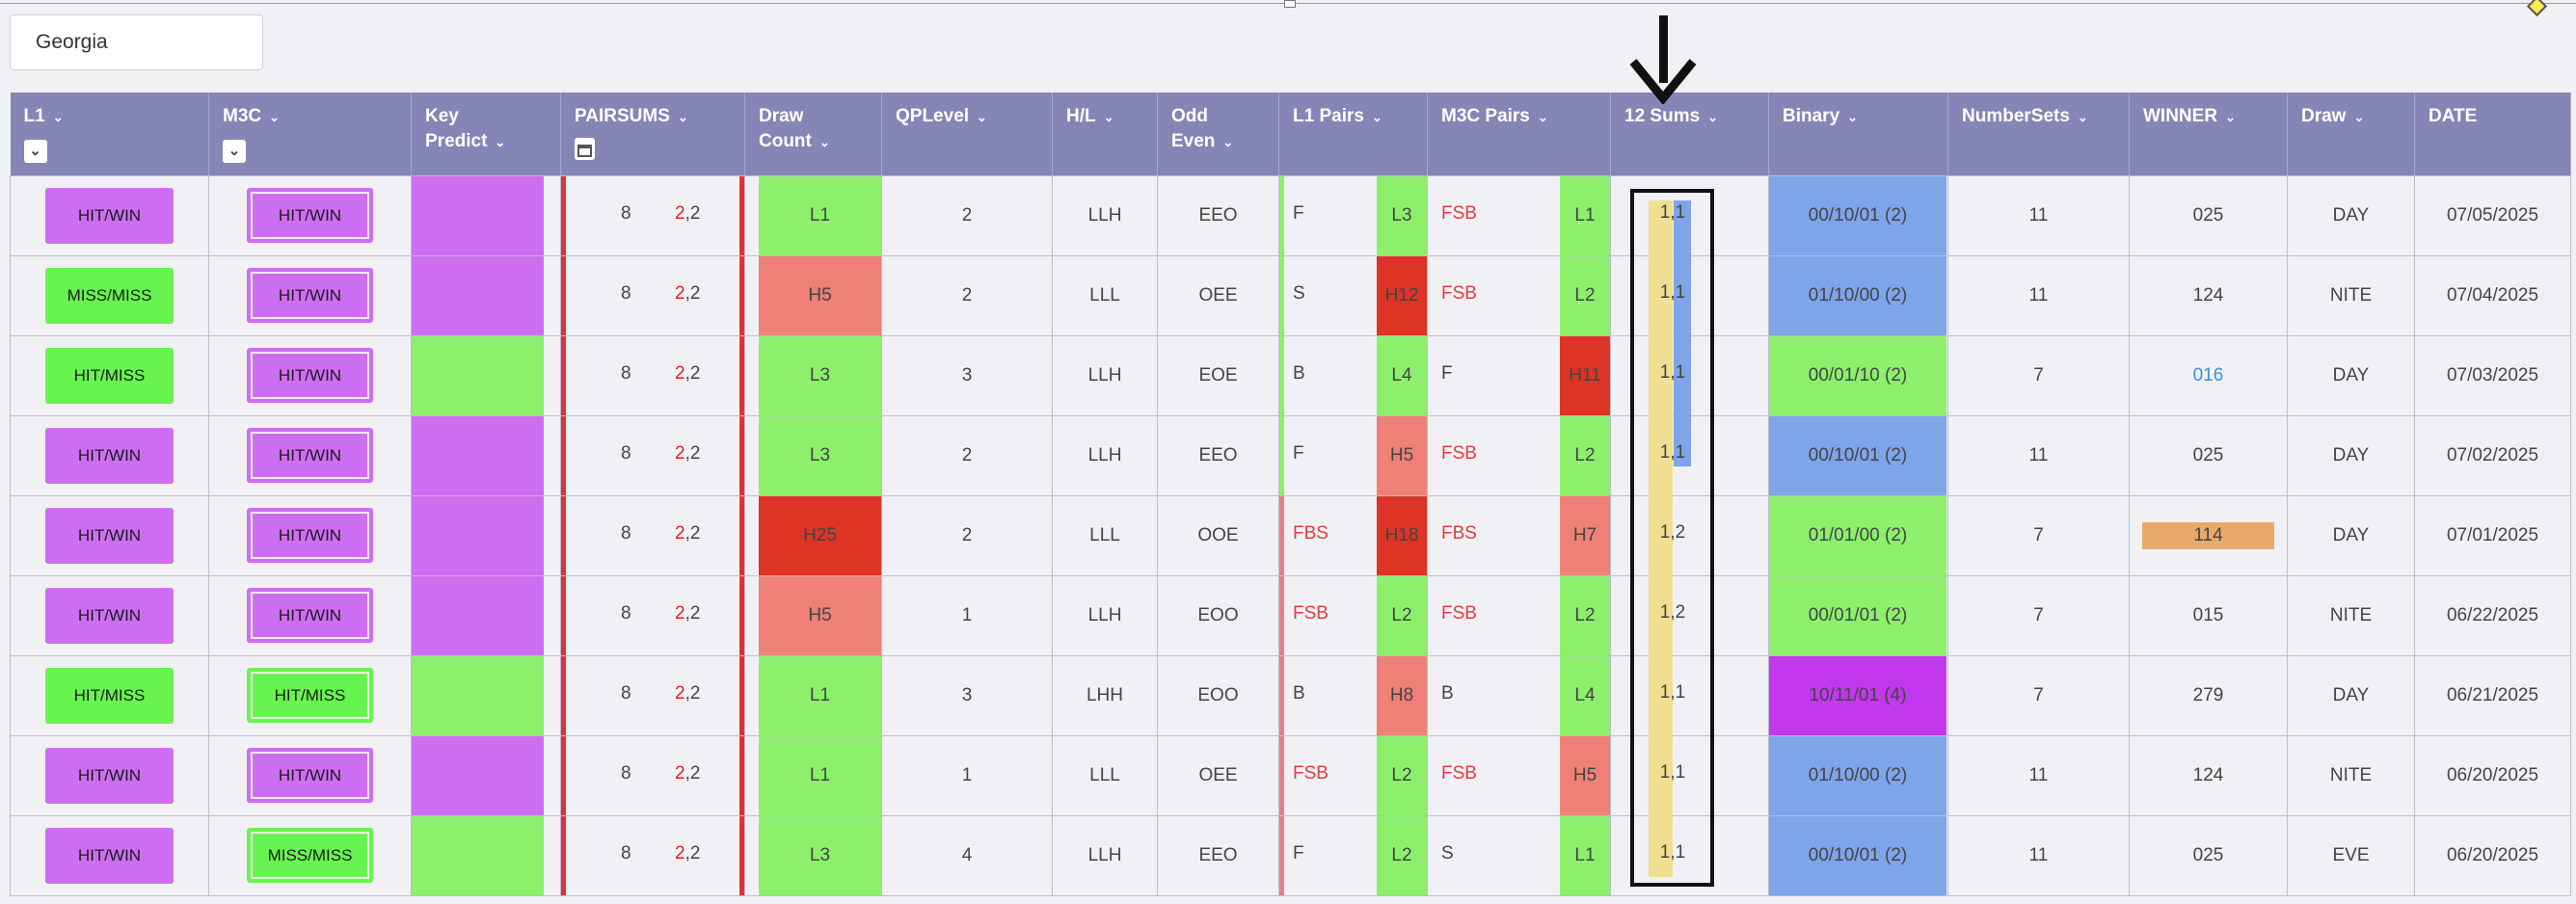 The width and height of the screenshot is (2576, 904). I want to click on col-header-label: NumberSets, so click(2016, 116).